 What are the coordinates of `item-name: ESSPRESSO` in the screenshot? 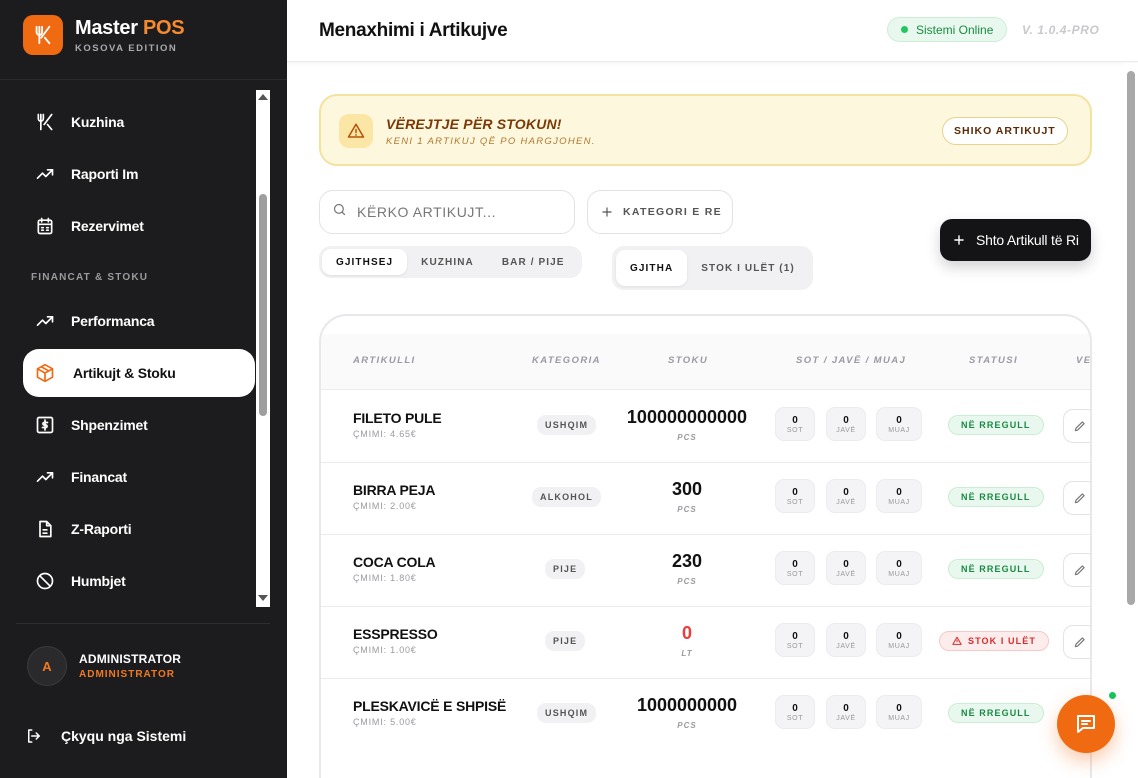 It's located at (395, 634).